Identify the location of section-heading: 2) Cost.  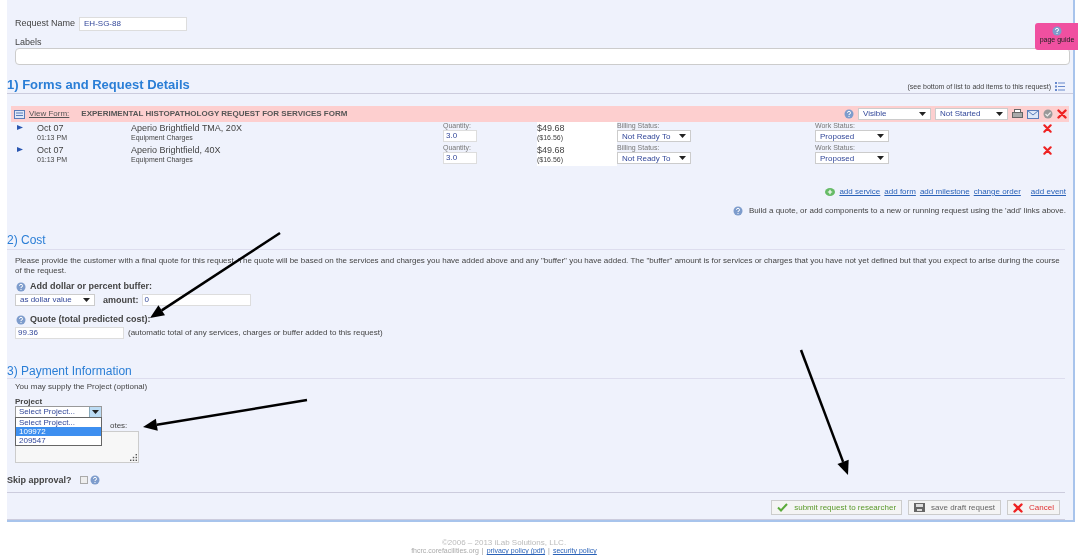
(26, 240).